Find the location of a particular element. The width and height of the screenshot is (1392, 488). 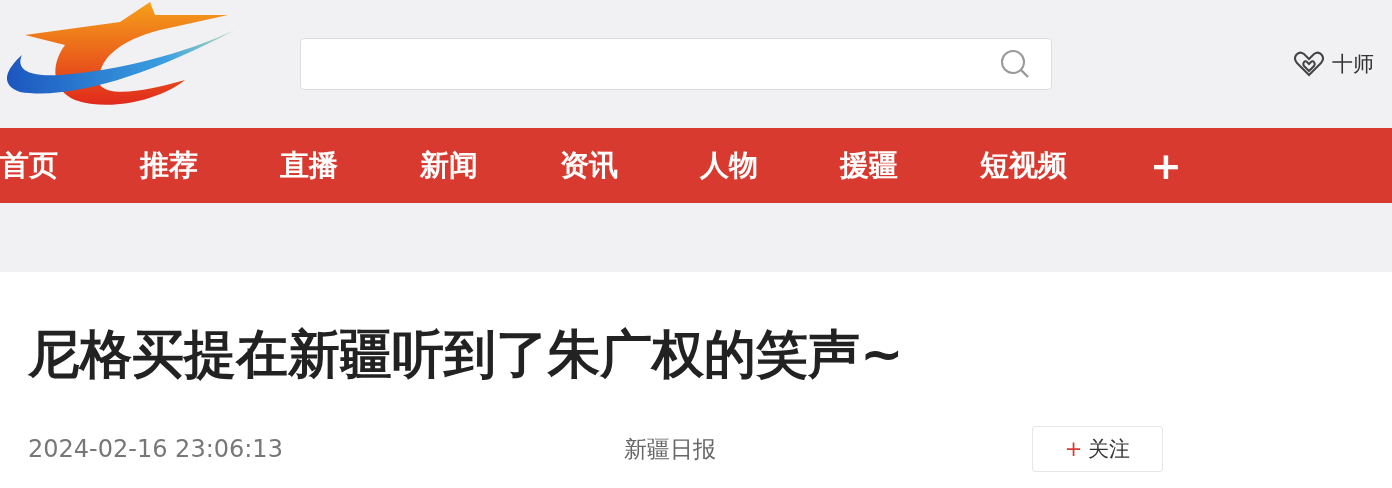

search-icon is located at coordinates (1015, 64).